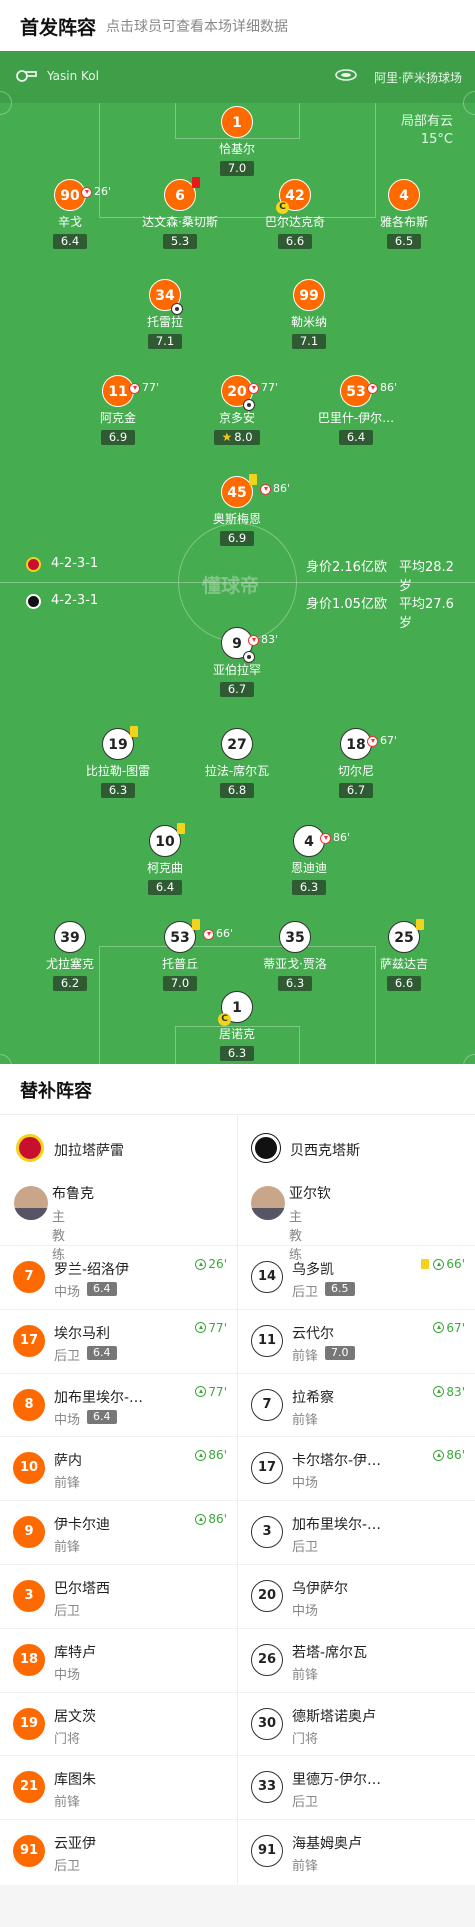 Image resolution: width=475 pixels, height=1927 pixels. What do you see at coordinates (82, 1589) in the screenshot?
I see `sub-player-name: 巴尔塔西` at bounding box center [82, 1589].